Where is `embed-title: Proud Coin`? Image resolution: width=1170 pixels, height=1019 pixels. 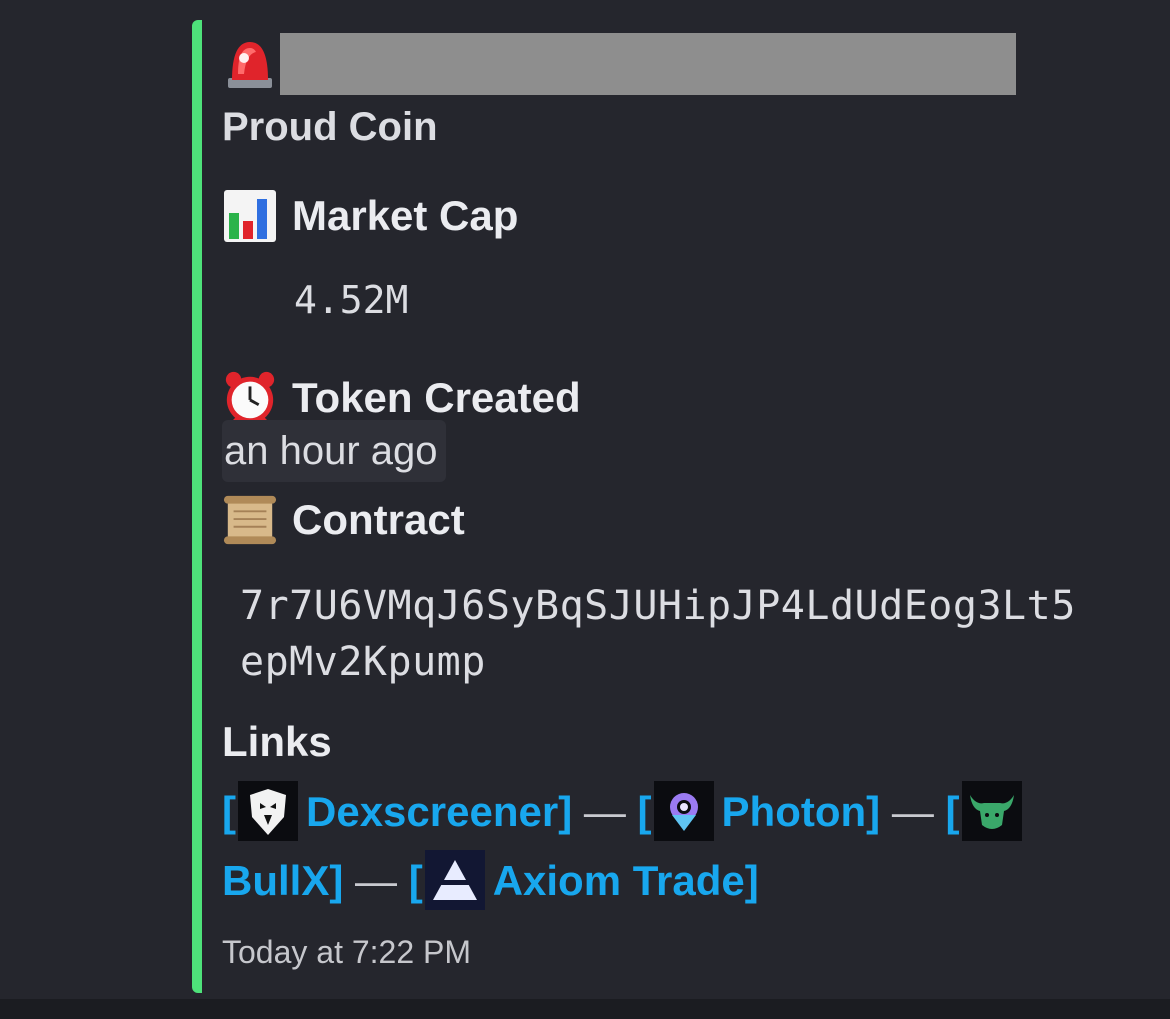
embed-title: Proud Coin is located at coordinates (330, 127).